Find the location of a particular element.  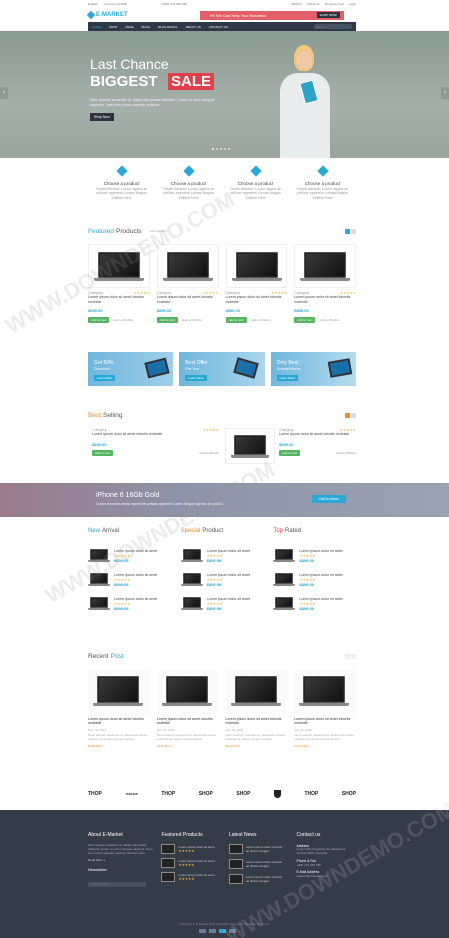

hero-shop-button: Shop Now is located at coordinates (102, 117).